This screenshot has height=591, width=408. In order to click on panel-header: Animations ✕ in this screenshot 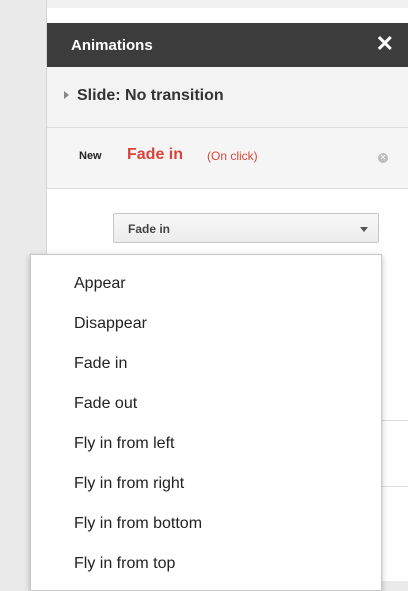, I will do `click(227, 45)`.